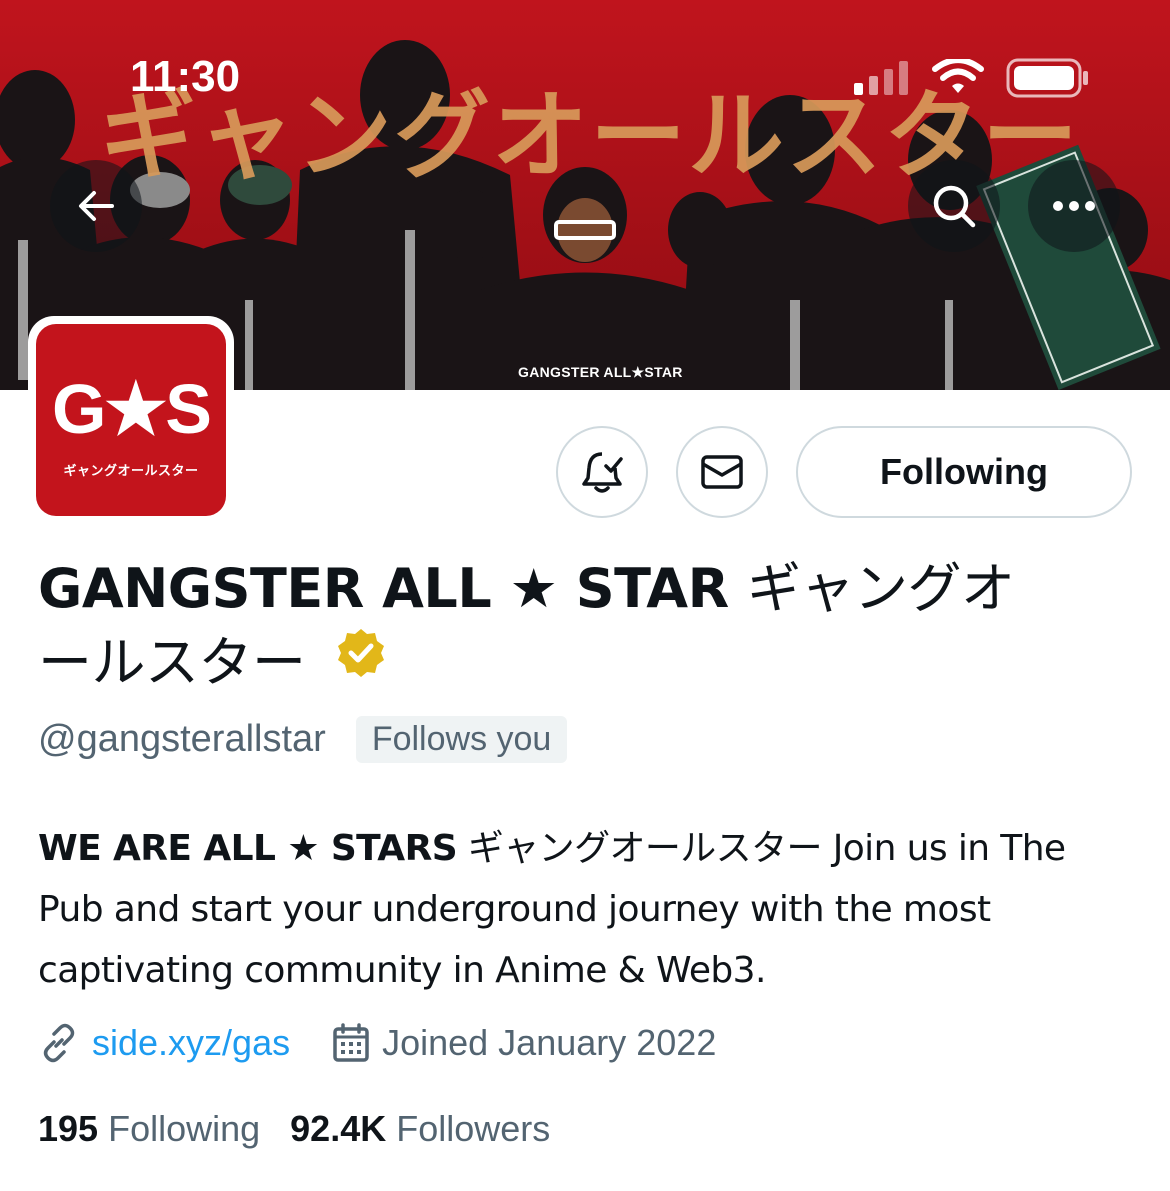  I want to click on website-link-text: side.xyz/gas, so click(191, 1043).